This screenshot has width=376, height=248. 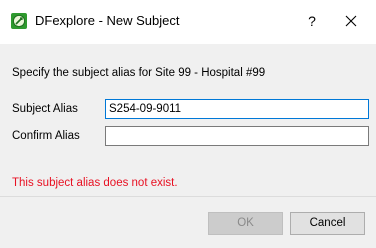 I want to click on dfexplore-app-icon, so click(x=19, y=21).